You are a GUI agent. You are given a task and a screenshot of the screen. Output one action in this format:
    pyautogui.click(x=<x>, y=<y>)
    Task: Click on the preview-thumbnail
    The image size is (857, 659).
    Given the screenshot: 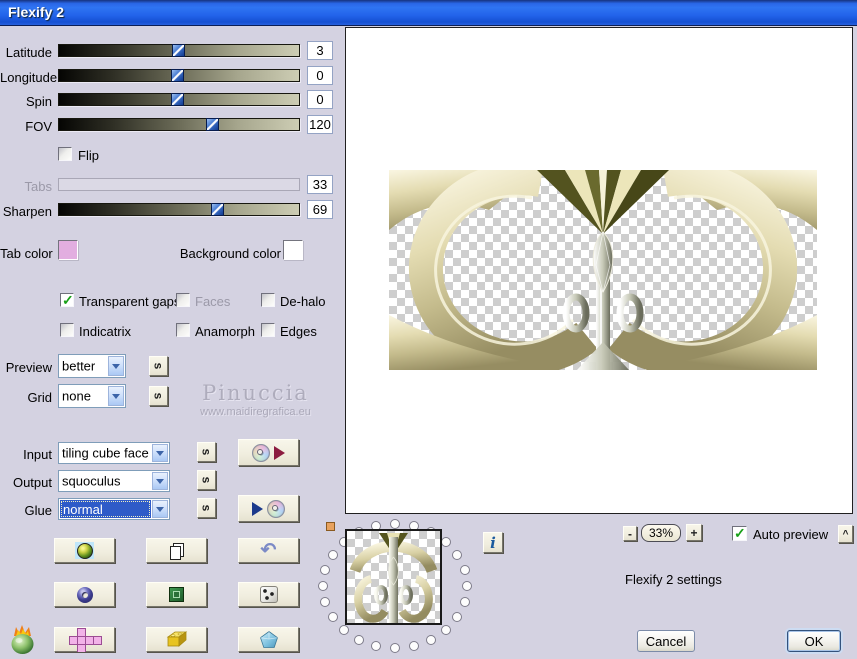 What is the action you would take?
    pyautogui.click(x=393, y=577)
    